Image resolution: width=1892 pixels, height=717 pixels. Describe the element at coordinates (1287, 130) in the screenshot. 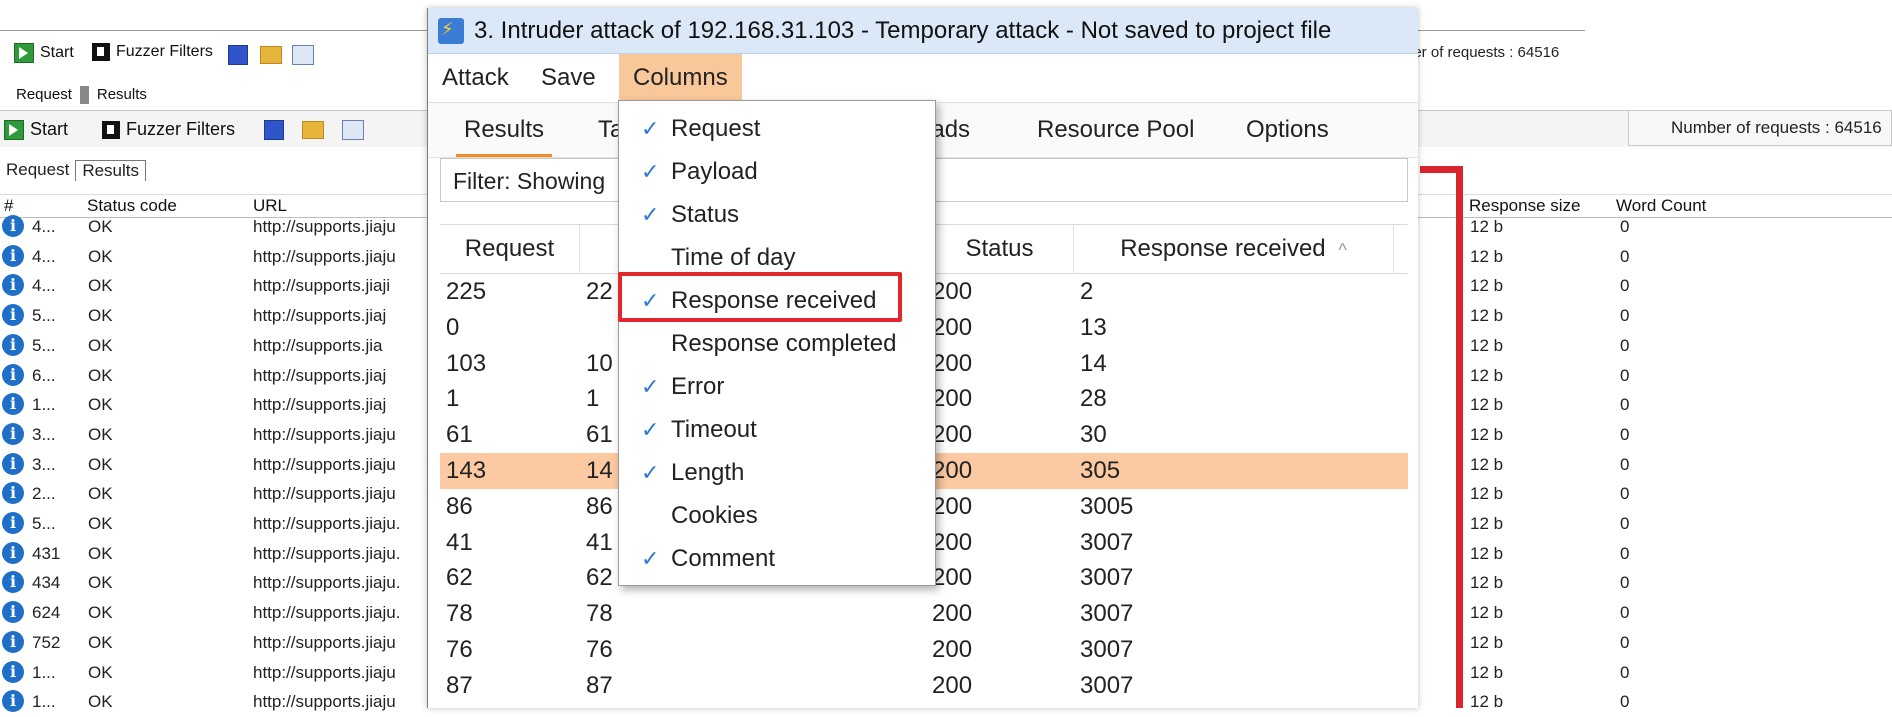

I see `tab-options: Options` at that location.